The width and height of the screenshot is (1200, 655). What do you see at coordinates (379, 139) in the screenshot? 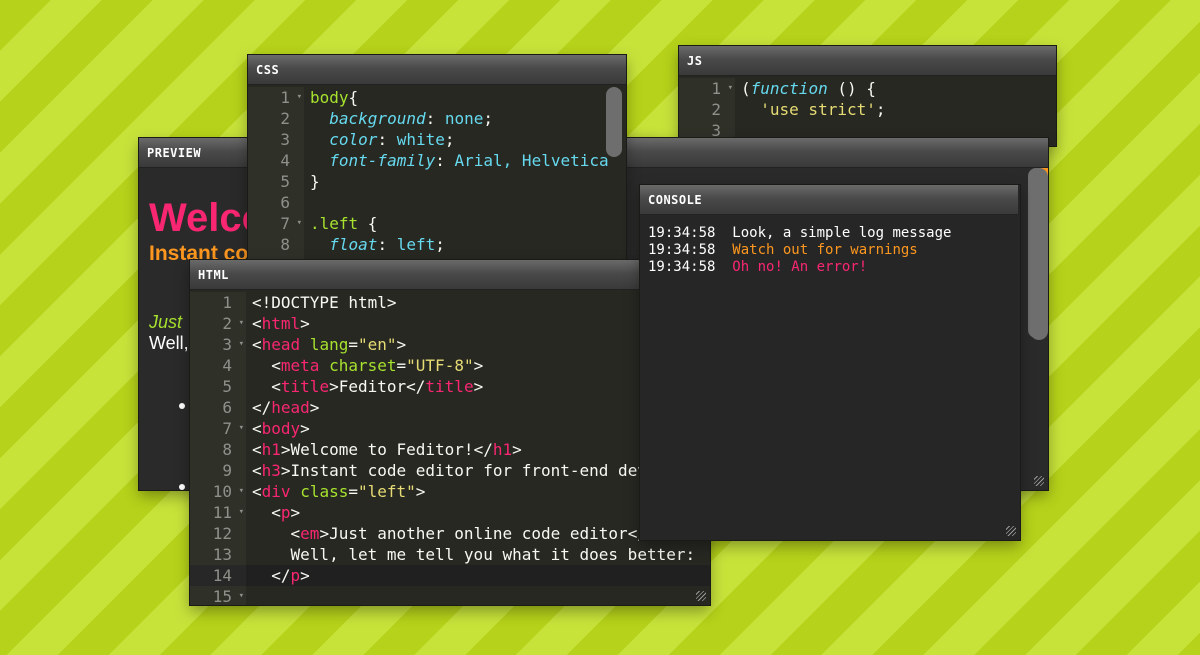
I see `code-text: color: white;` at bounding box center [379, 139].